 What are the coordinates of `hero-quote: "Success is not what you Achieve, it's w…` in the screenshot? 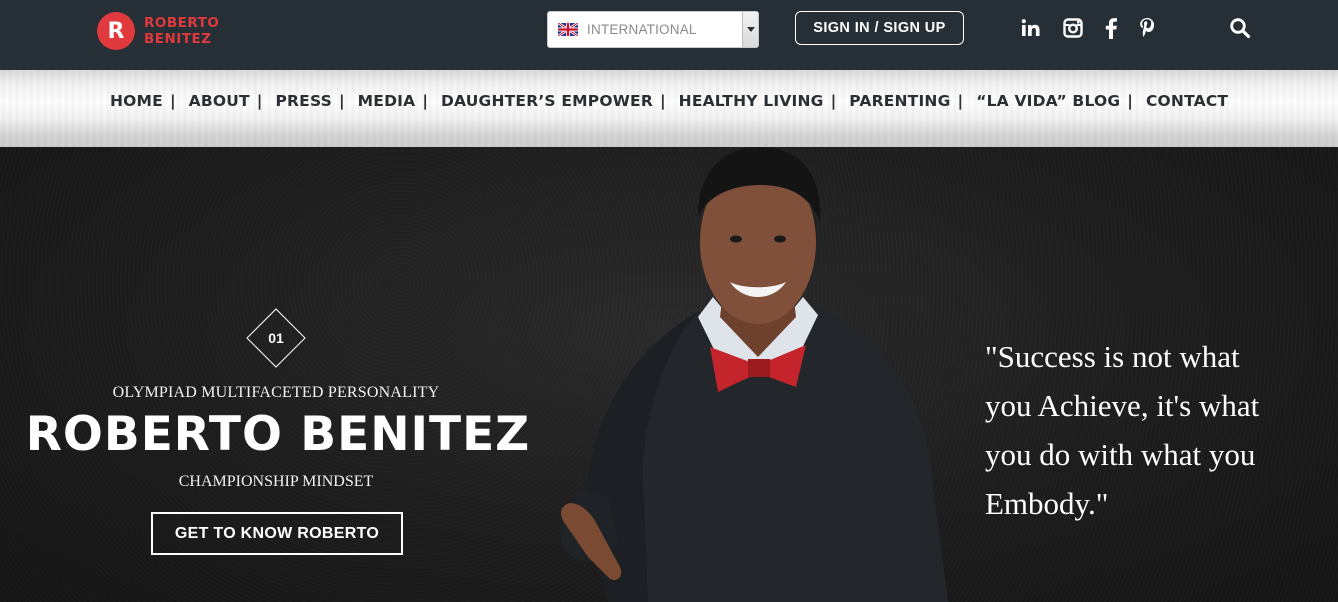 It's located at (1157, 430).